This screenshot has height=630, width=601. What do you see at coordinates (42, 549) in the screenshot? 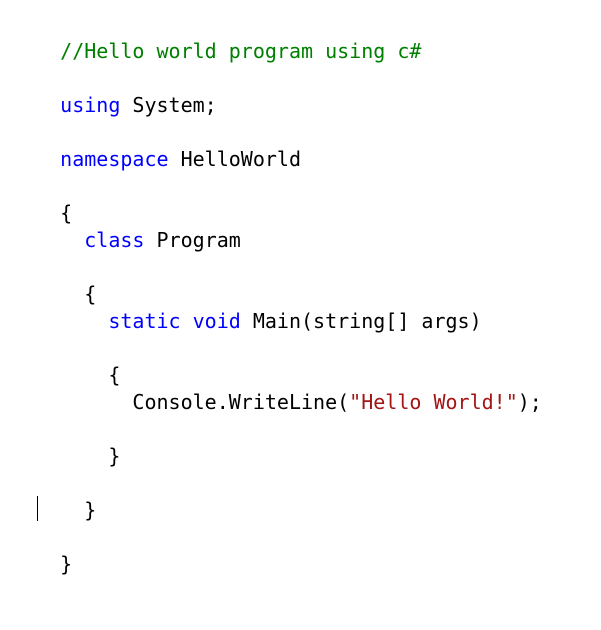
I see `code-line-namespace-close-brace: }` at bounding box center [42, 549].